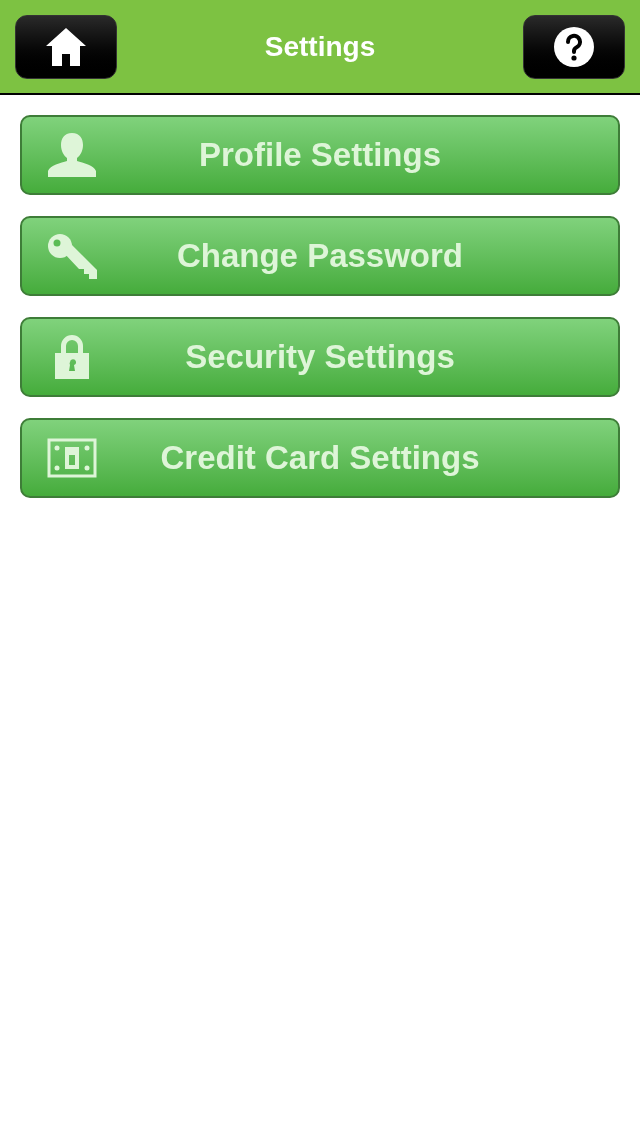 The height and width of the screenshot is (1136, 640). I want to click on home-button, so click(66, 46).